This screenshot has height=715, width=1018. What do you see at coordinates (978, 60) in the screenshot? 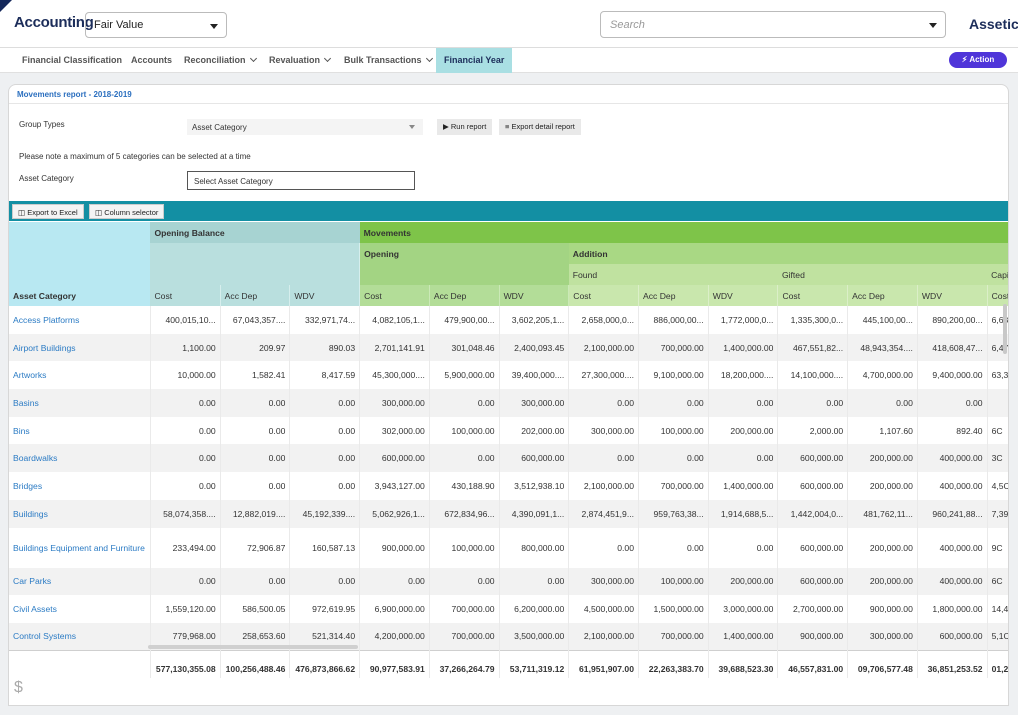
I see `action-button: ⚡︎ Action` at bounding box center [978, 60].